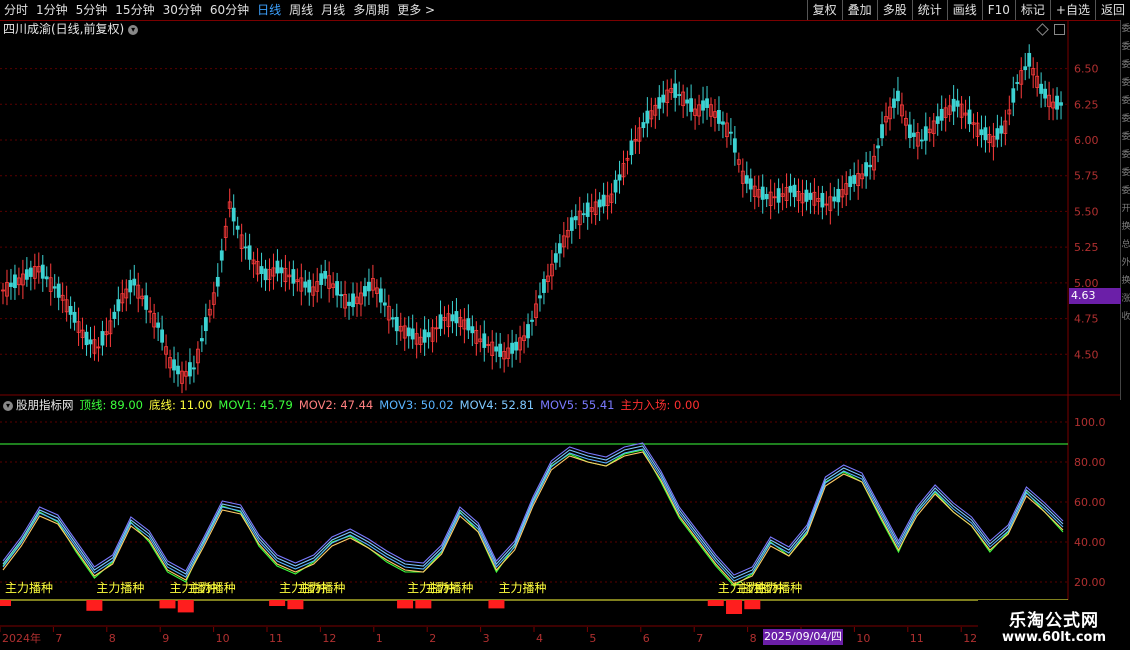  What do you see at coordinates (416, 405) in the screenshot?
I see `indicator-value-4: MOV3: 50.02` at bounding box center [416, 405].